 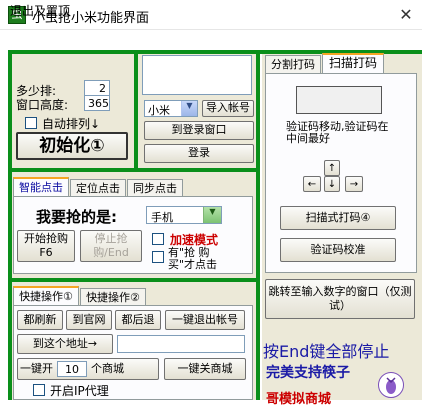 What do you see at coordinates (65, 344) in the screenshot?
I see `goto-address-button: 到这个地址→` at bounding box center [65, 344].